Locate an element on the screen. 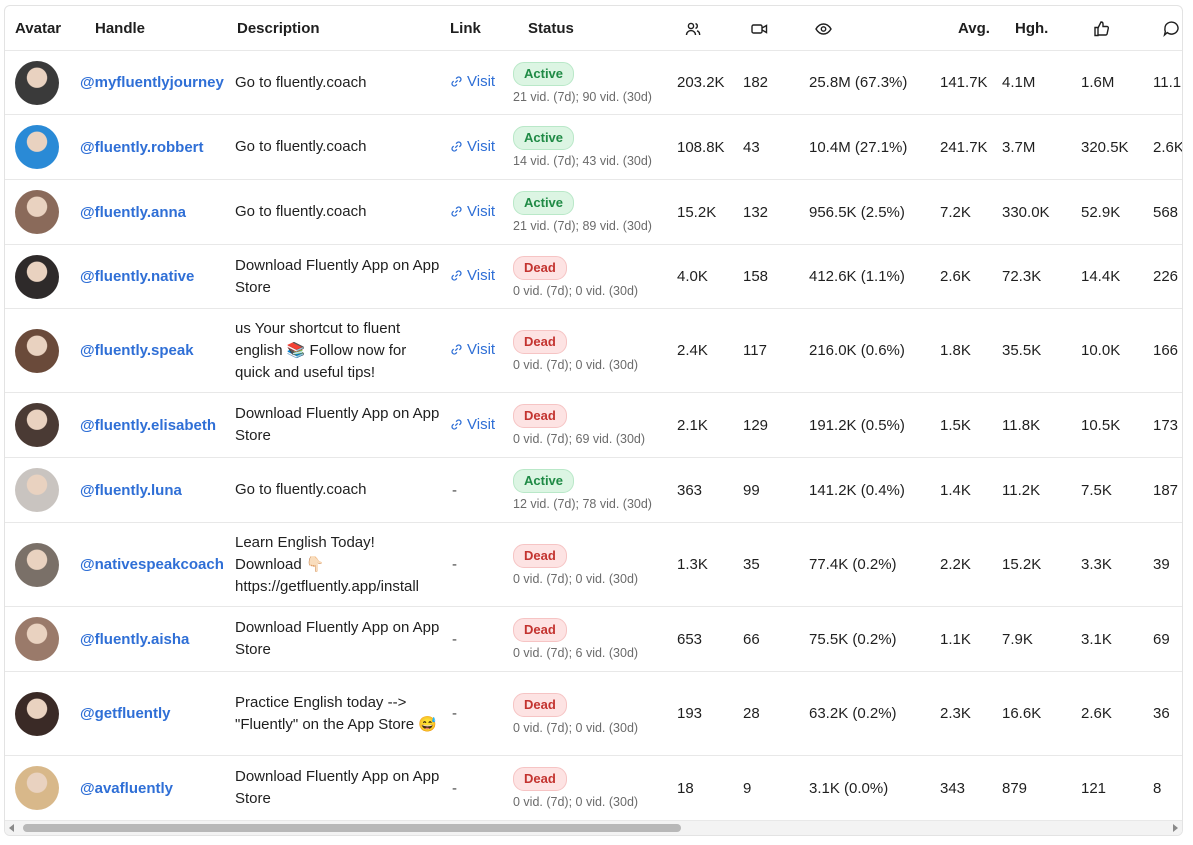 The width and height of the screenshot is (1193, 845). handle-link: @fluently.native is located at coordinates (137, 276).